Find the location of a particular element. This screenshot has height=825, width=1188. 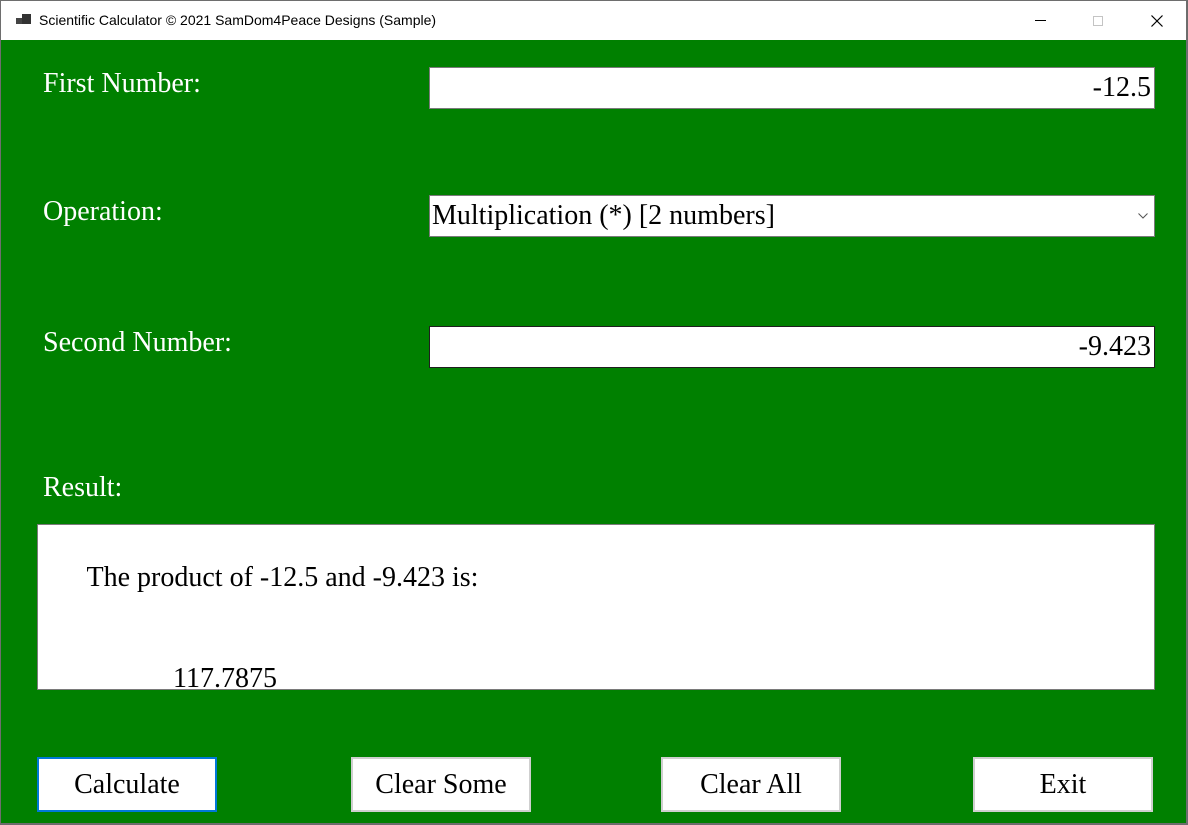

chevron-down-icon is located at coordinates (1143, 216).